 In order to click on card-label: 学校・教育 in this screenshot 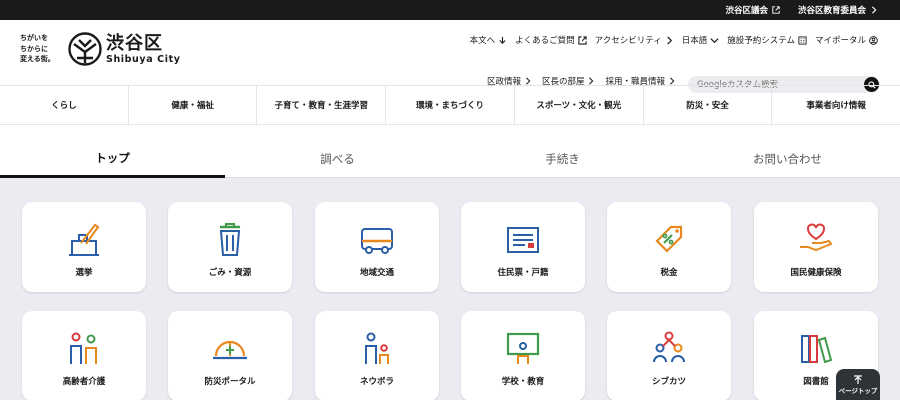, I will do `click(523, 382)`.